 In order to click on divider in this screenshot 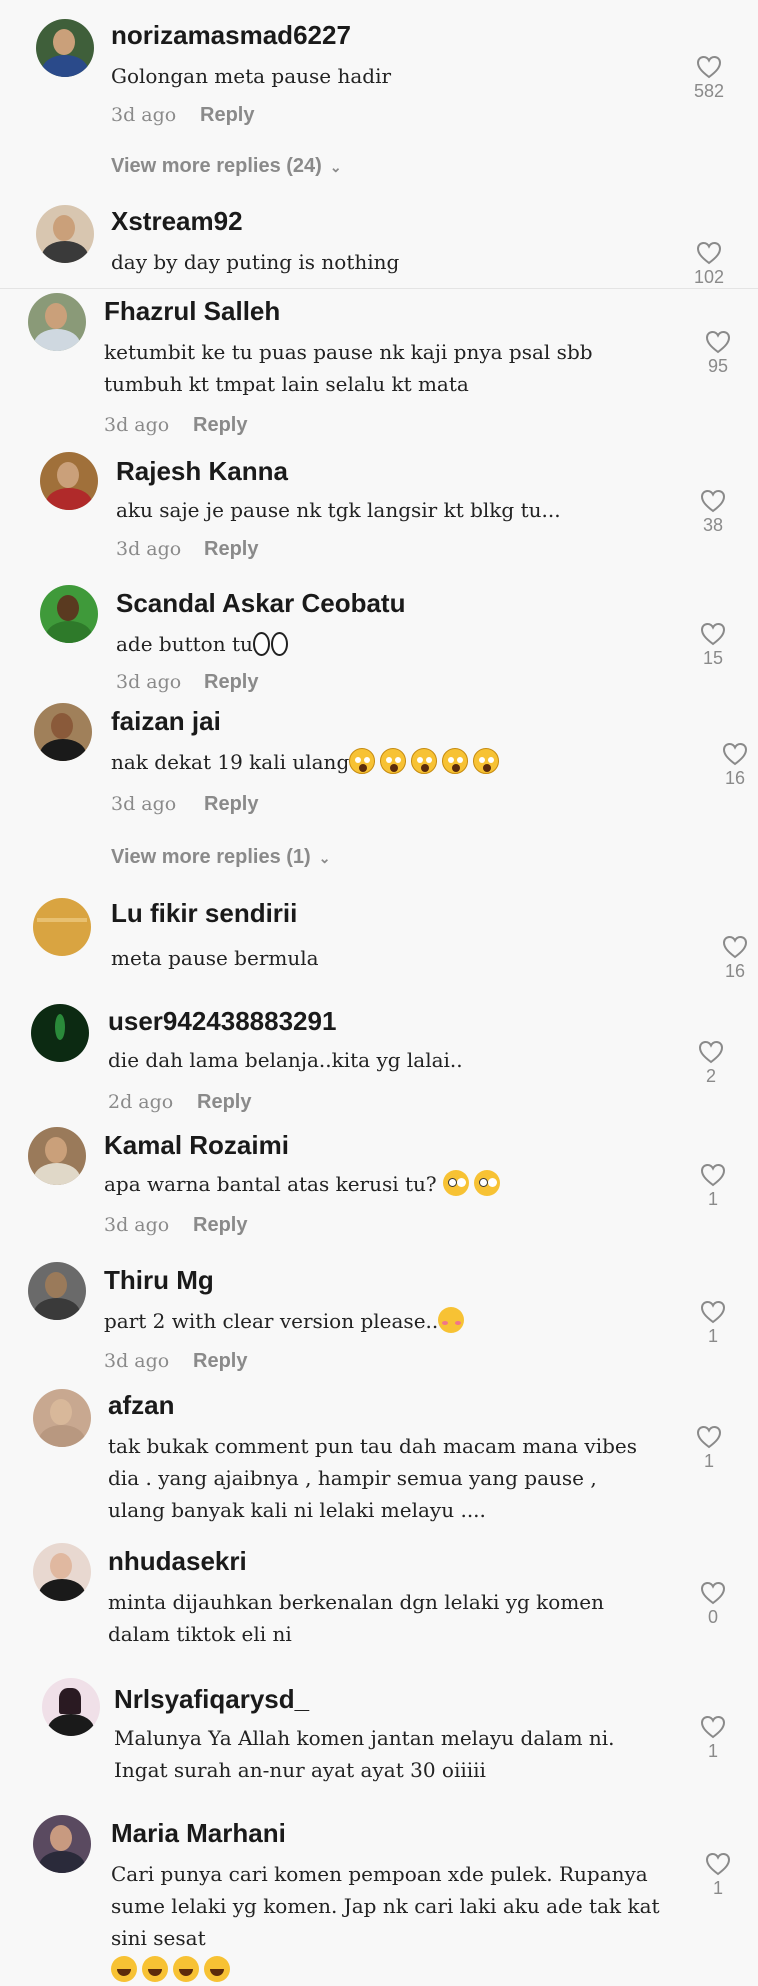, I will do `click(379, 288)`.